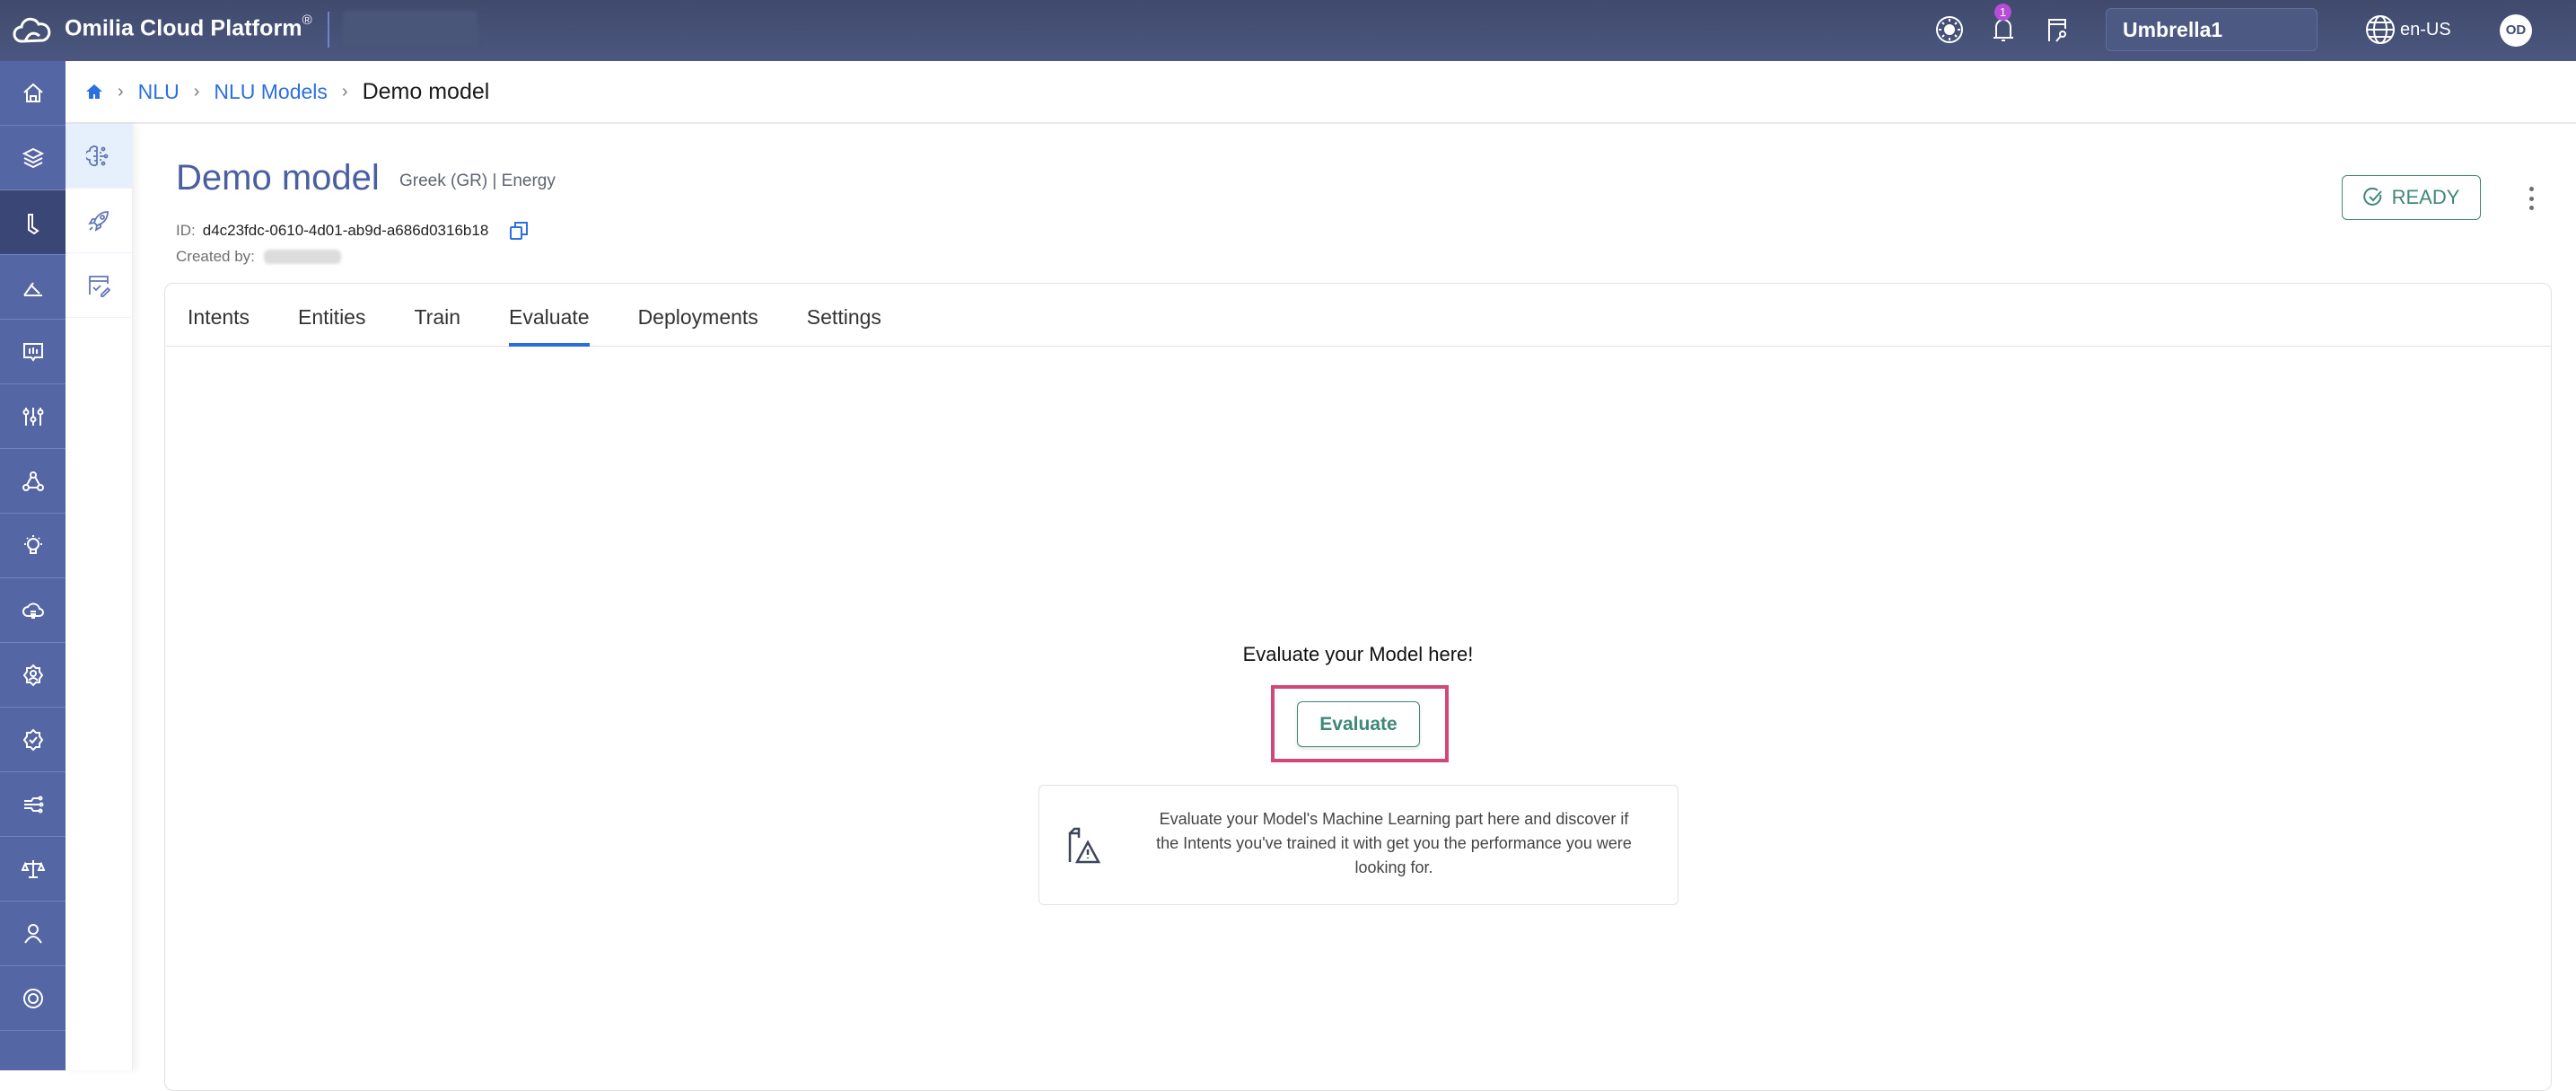 The width and height of the screenshot is (2576, 1091). Describe the element at coordinates (231, 315) in the screenshot. I see `tab-intents: Intents` at that location.